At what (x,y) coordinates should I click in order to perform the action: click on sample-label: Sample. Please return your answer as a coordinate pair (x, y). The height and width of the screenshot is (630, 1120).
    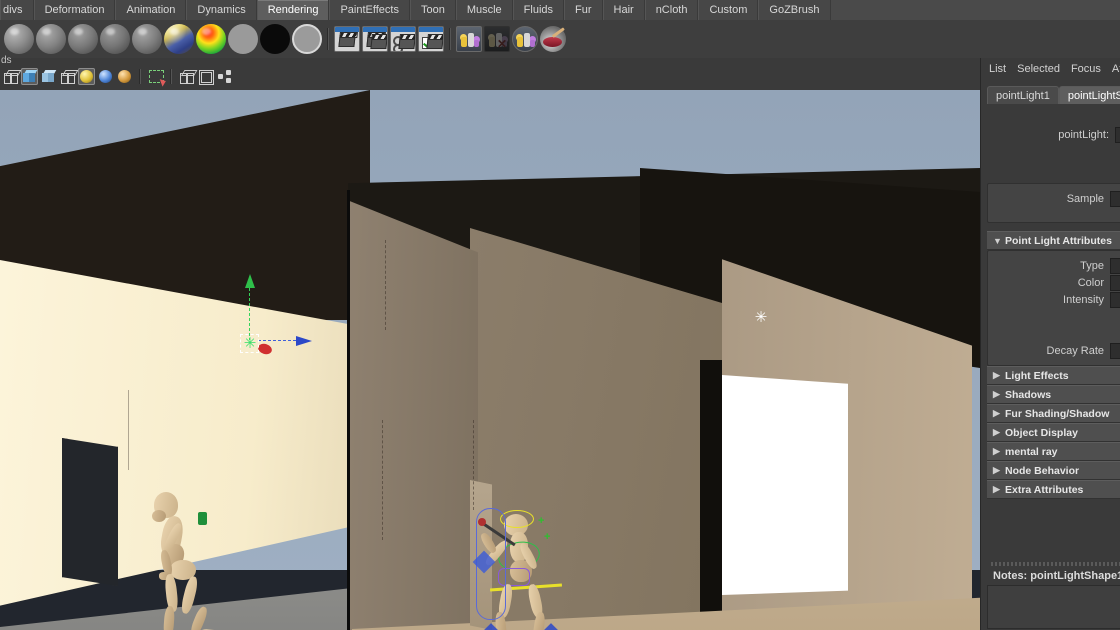
    Looking at the image, I should click on (1085, 198).